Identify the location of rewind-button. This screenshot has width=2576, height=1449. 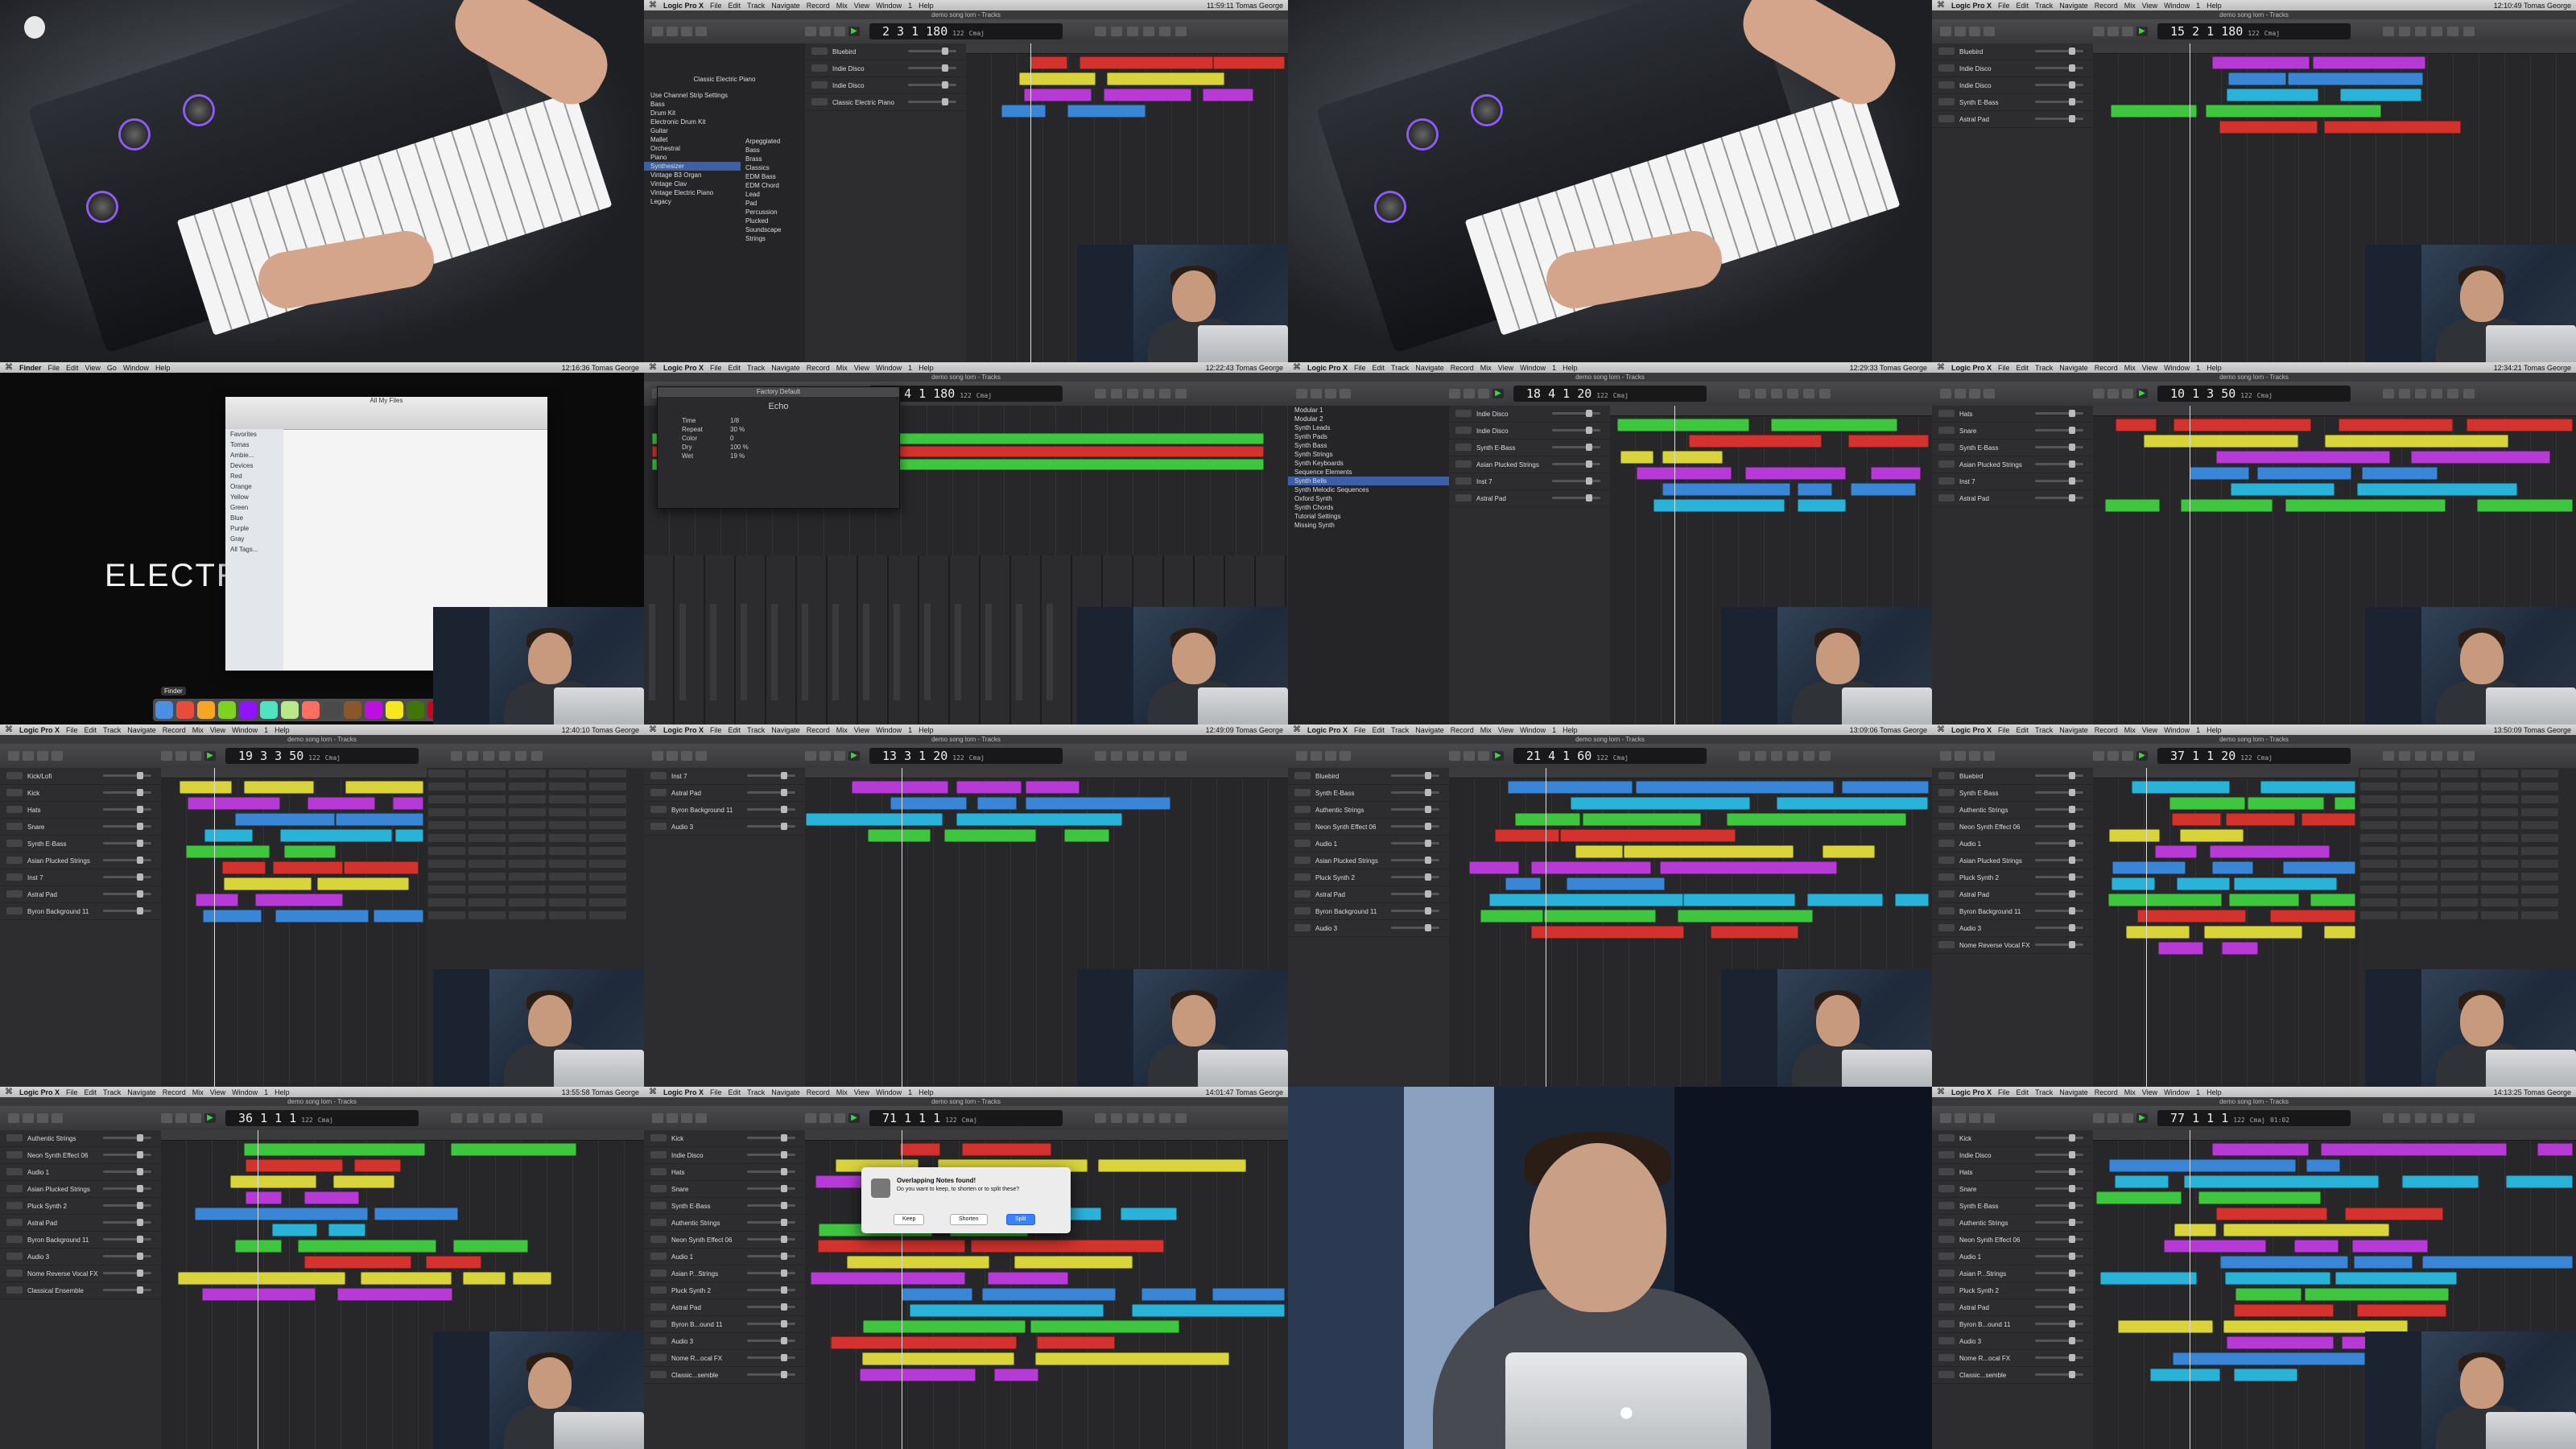
(810, 1118).